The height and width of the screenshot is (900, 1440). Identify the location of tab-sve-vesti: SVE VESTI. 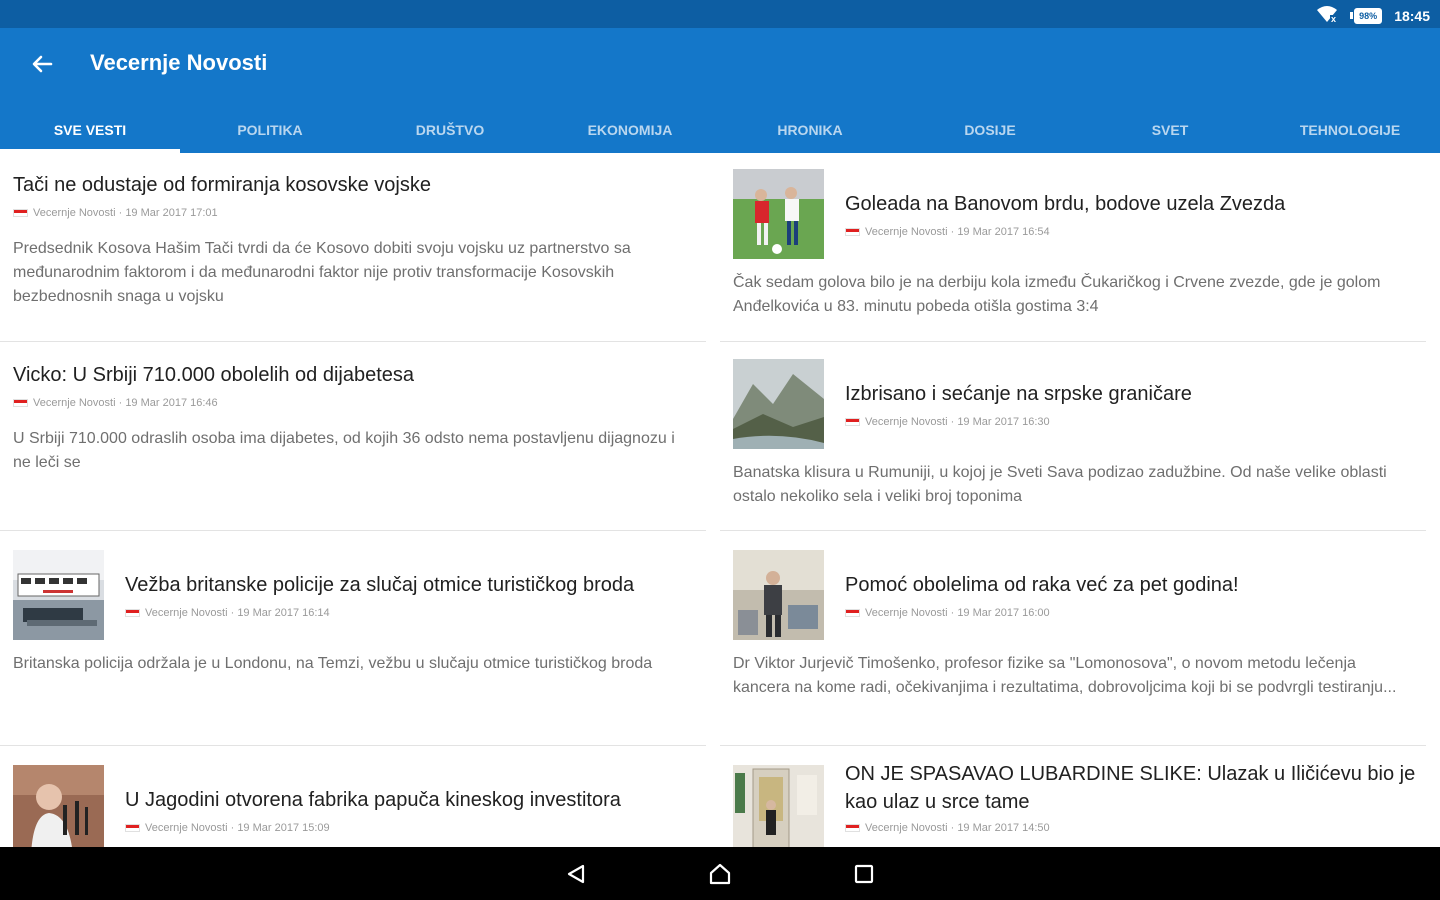
(90, 129).